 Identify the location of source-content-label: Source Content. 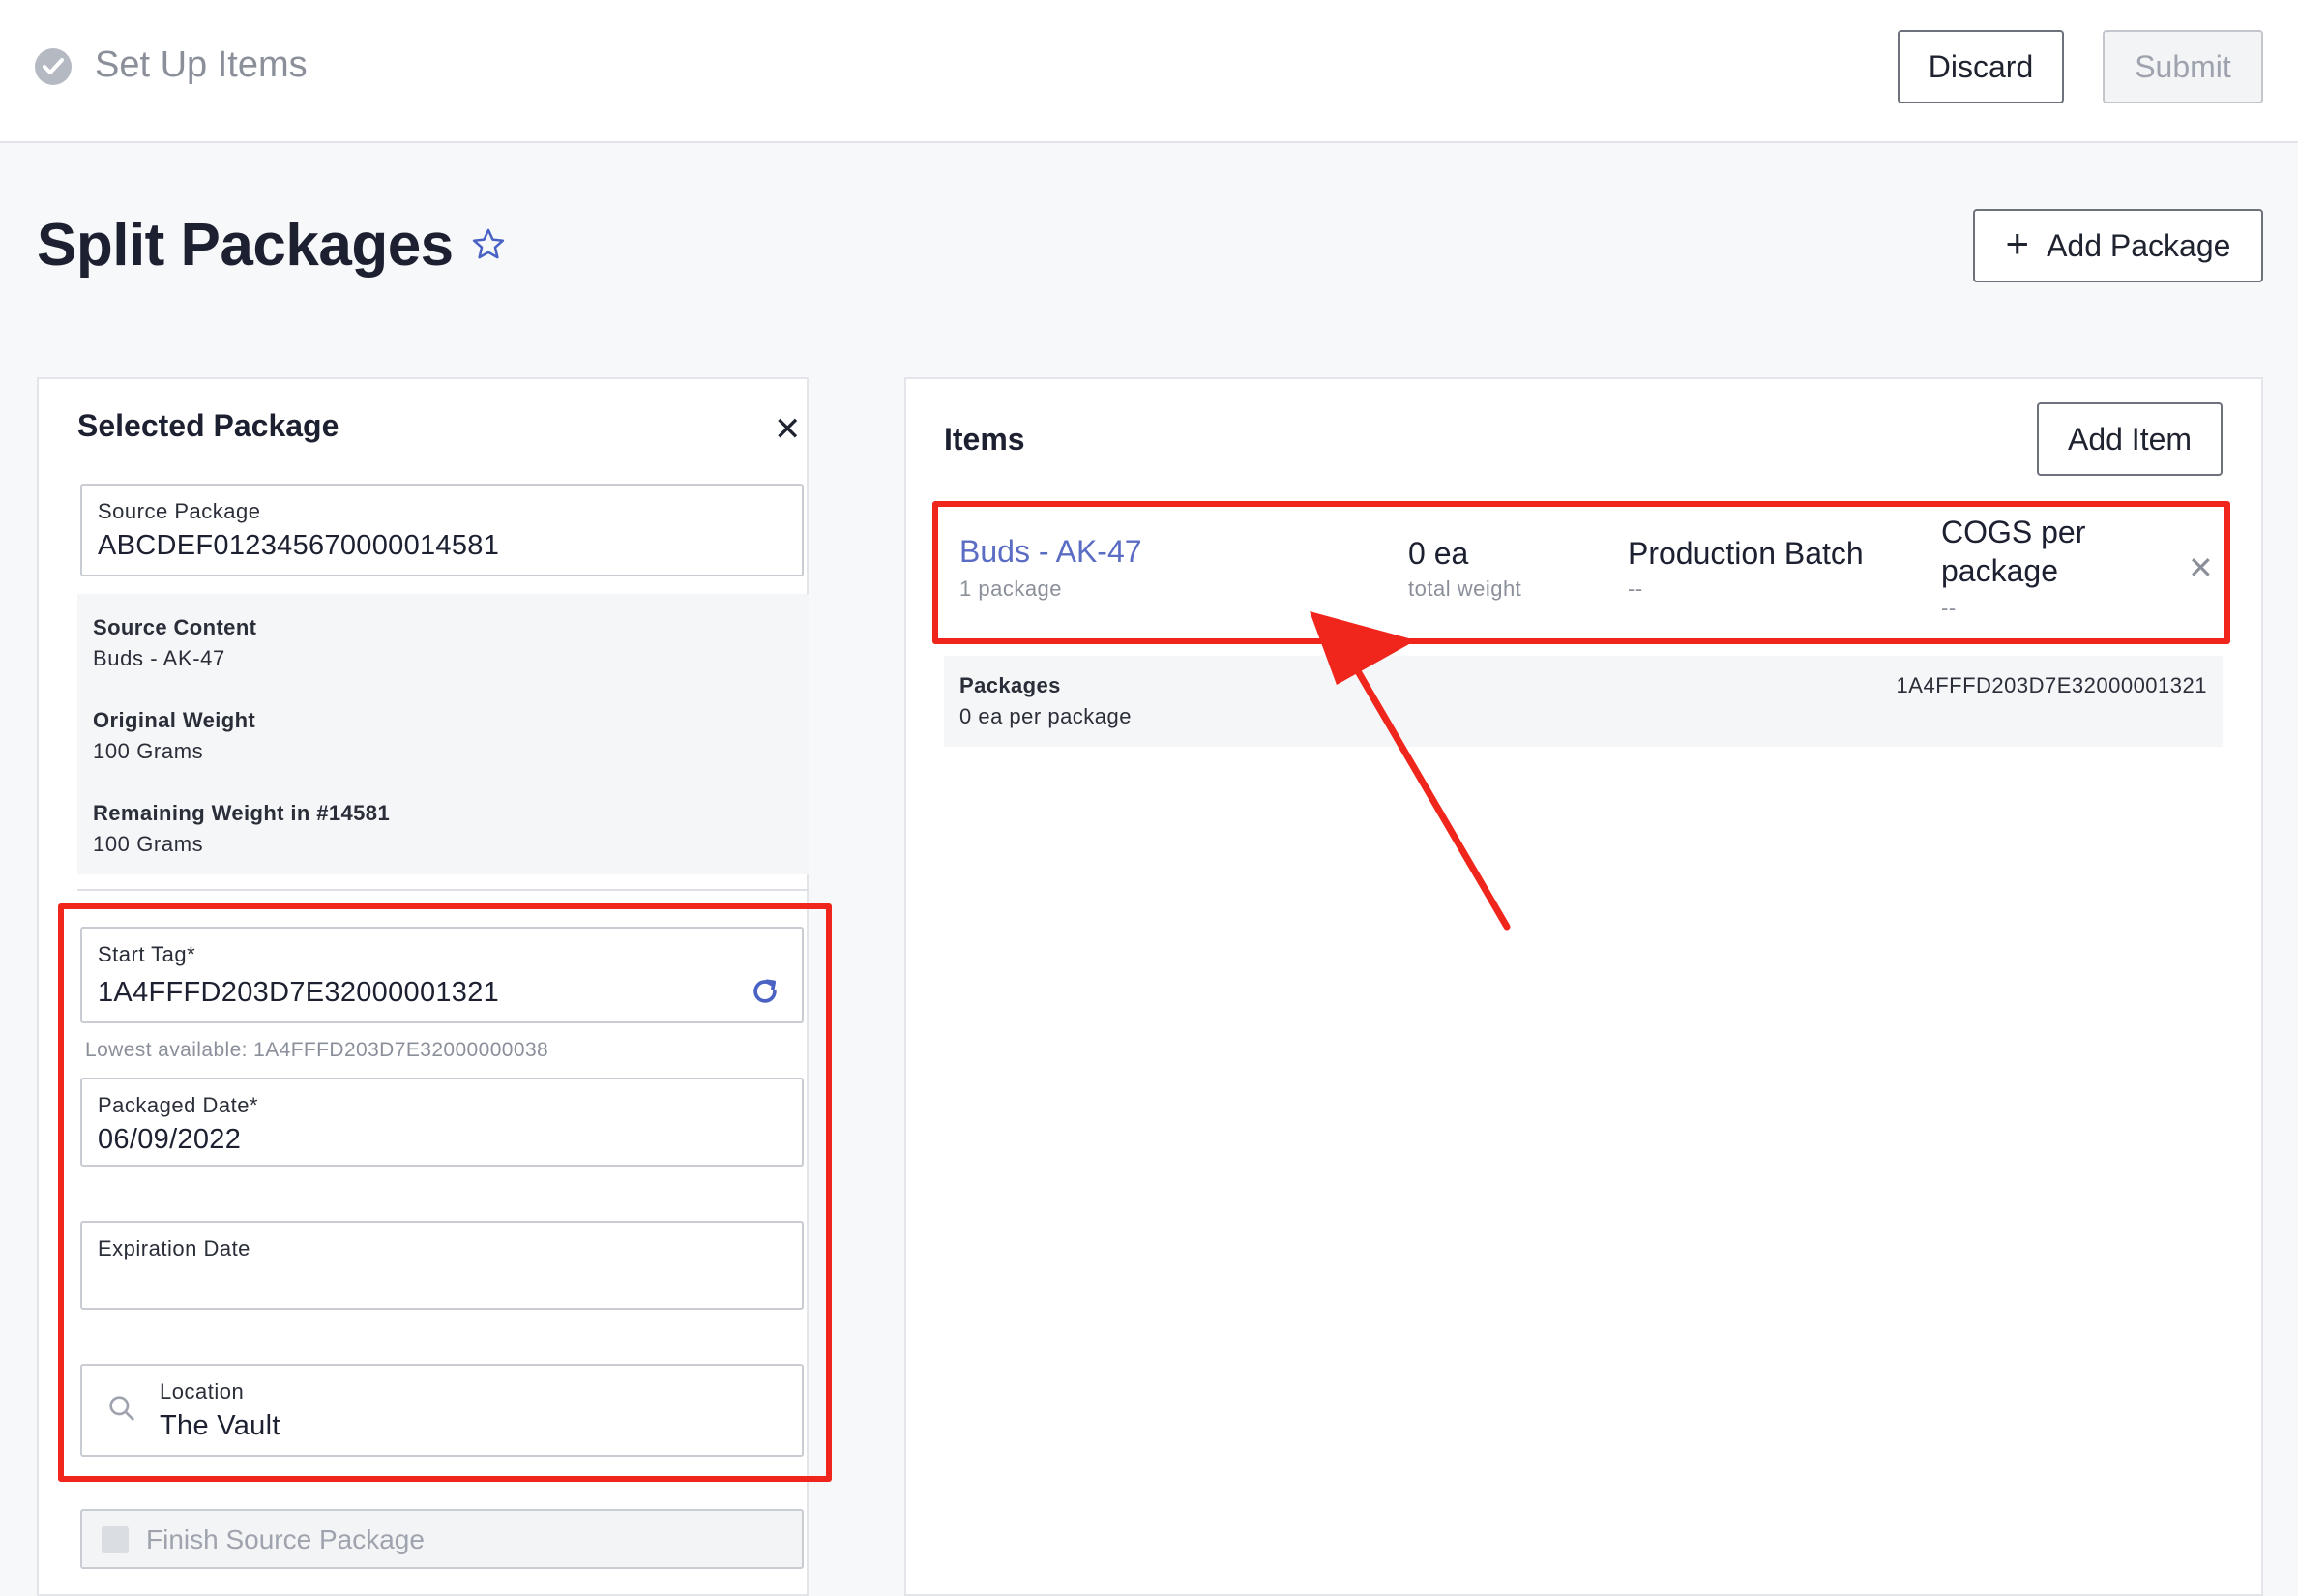
(175, 627).